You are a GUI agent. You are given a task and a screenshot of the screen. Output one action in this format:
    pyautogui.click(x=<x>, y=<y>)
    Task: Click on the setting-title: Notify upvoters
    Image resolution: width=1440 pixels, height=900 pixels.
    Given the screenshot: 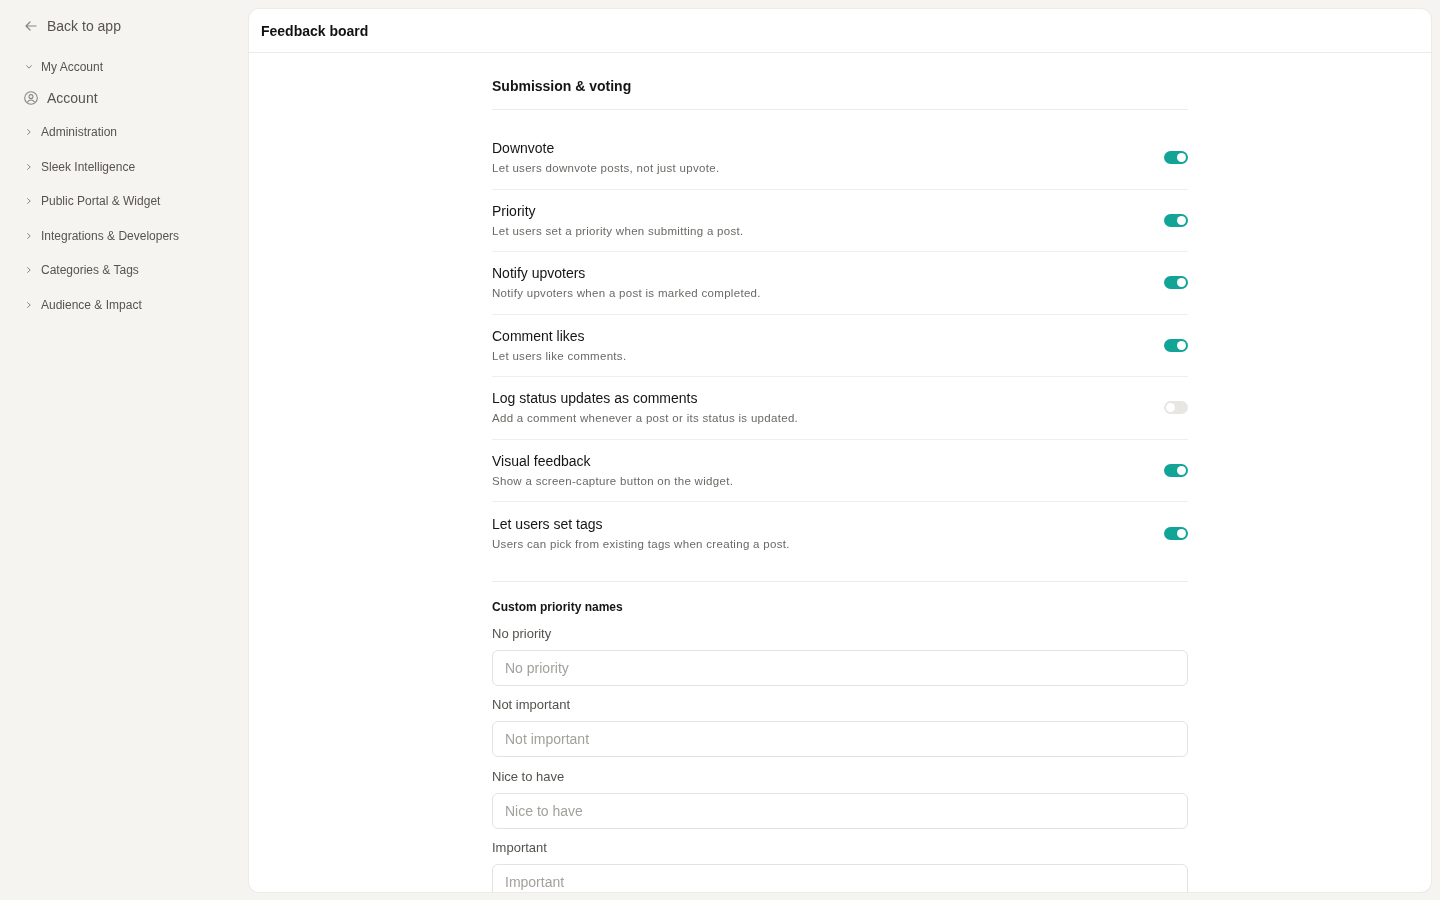 What is the action you would take?
    pyautogui.click(x=539, y=274)
    